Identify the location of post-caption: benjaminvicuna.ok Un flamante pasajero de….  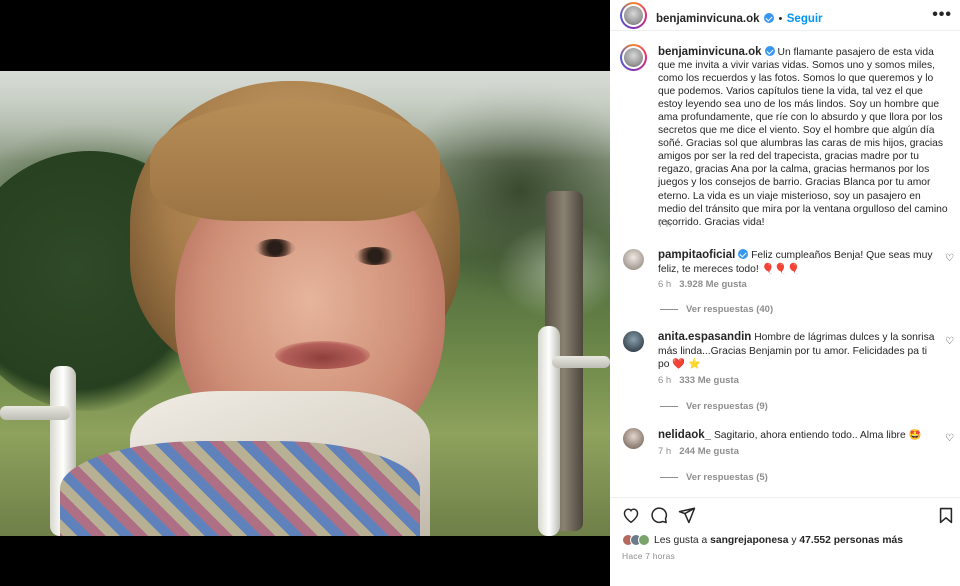
(804, 137).